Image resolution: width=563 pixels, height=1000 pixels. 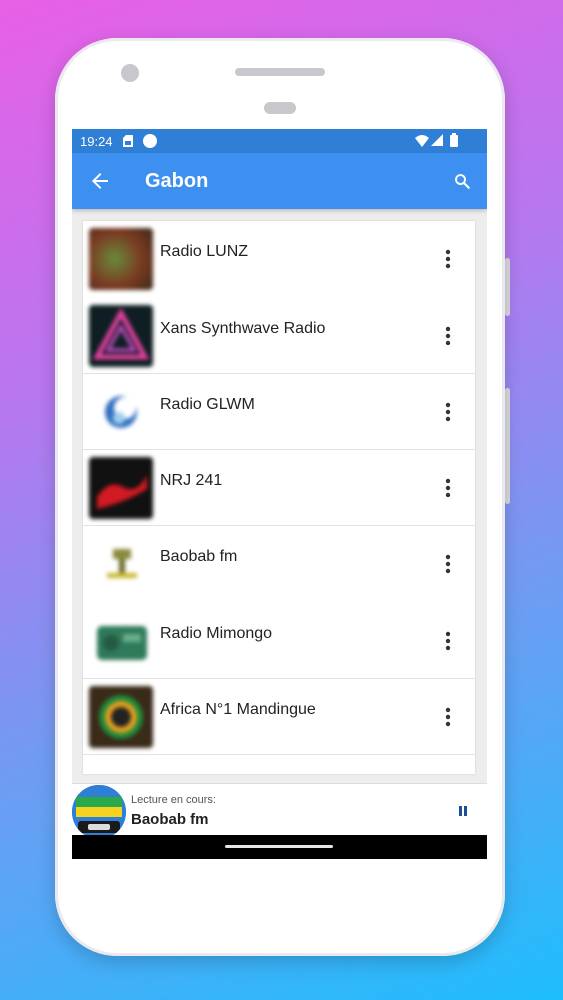 I want to click on station-name: Xans Synthwave Radio, so click(x=243, y=328).